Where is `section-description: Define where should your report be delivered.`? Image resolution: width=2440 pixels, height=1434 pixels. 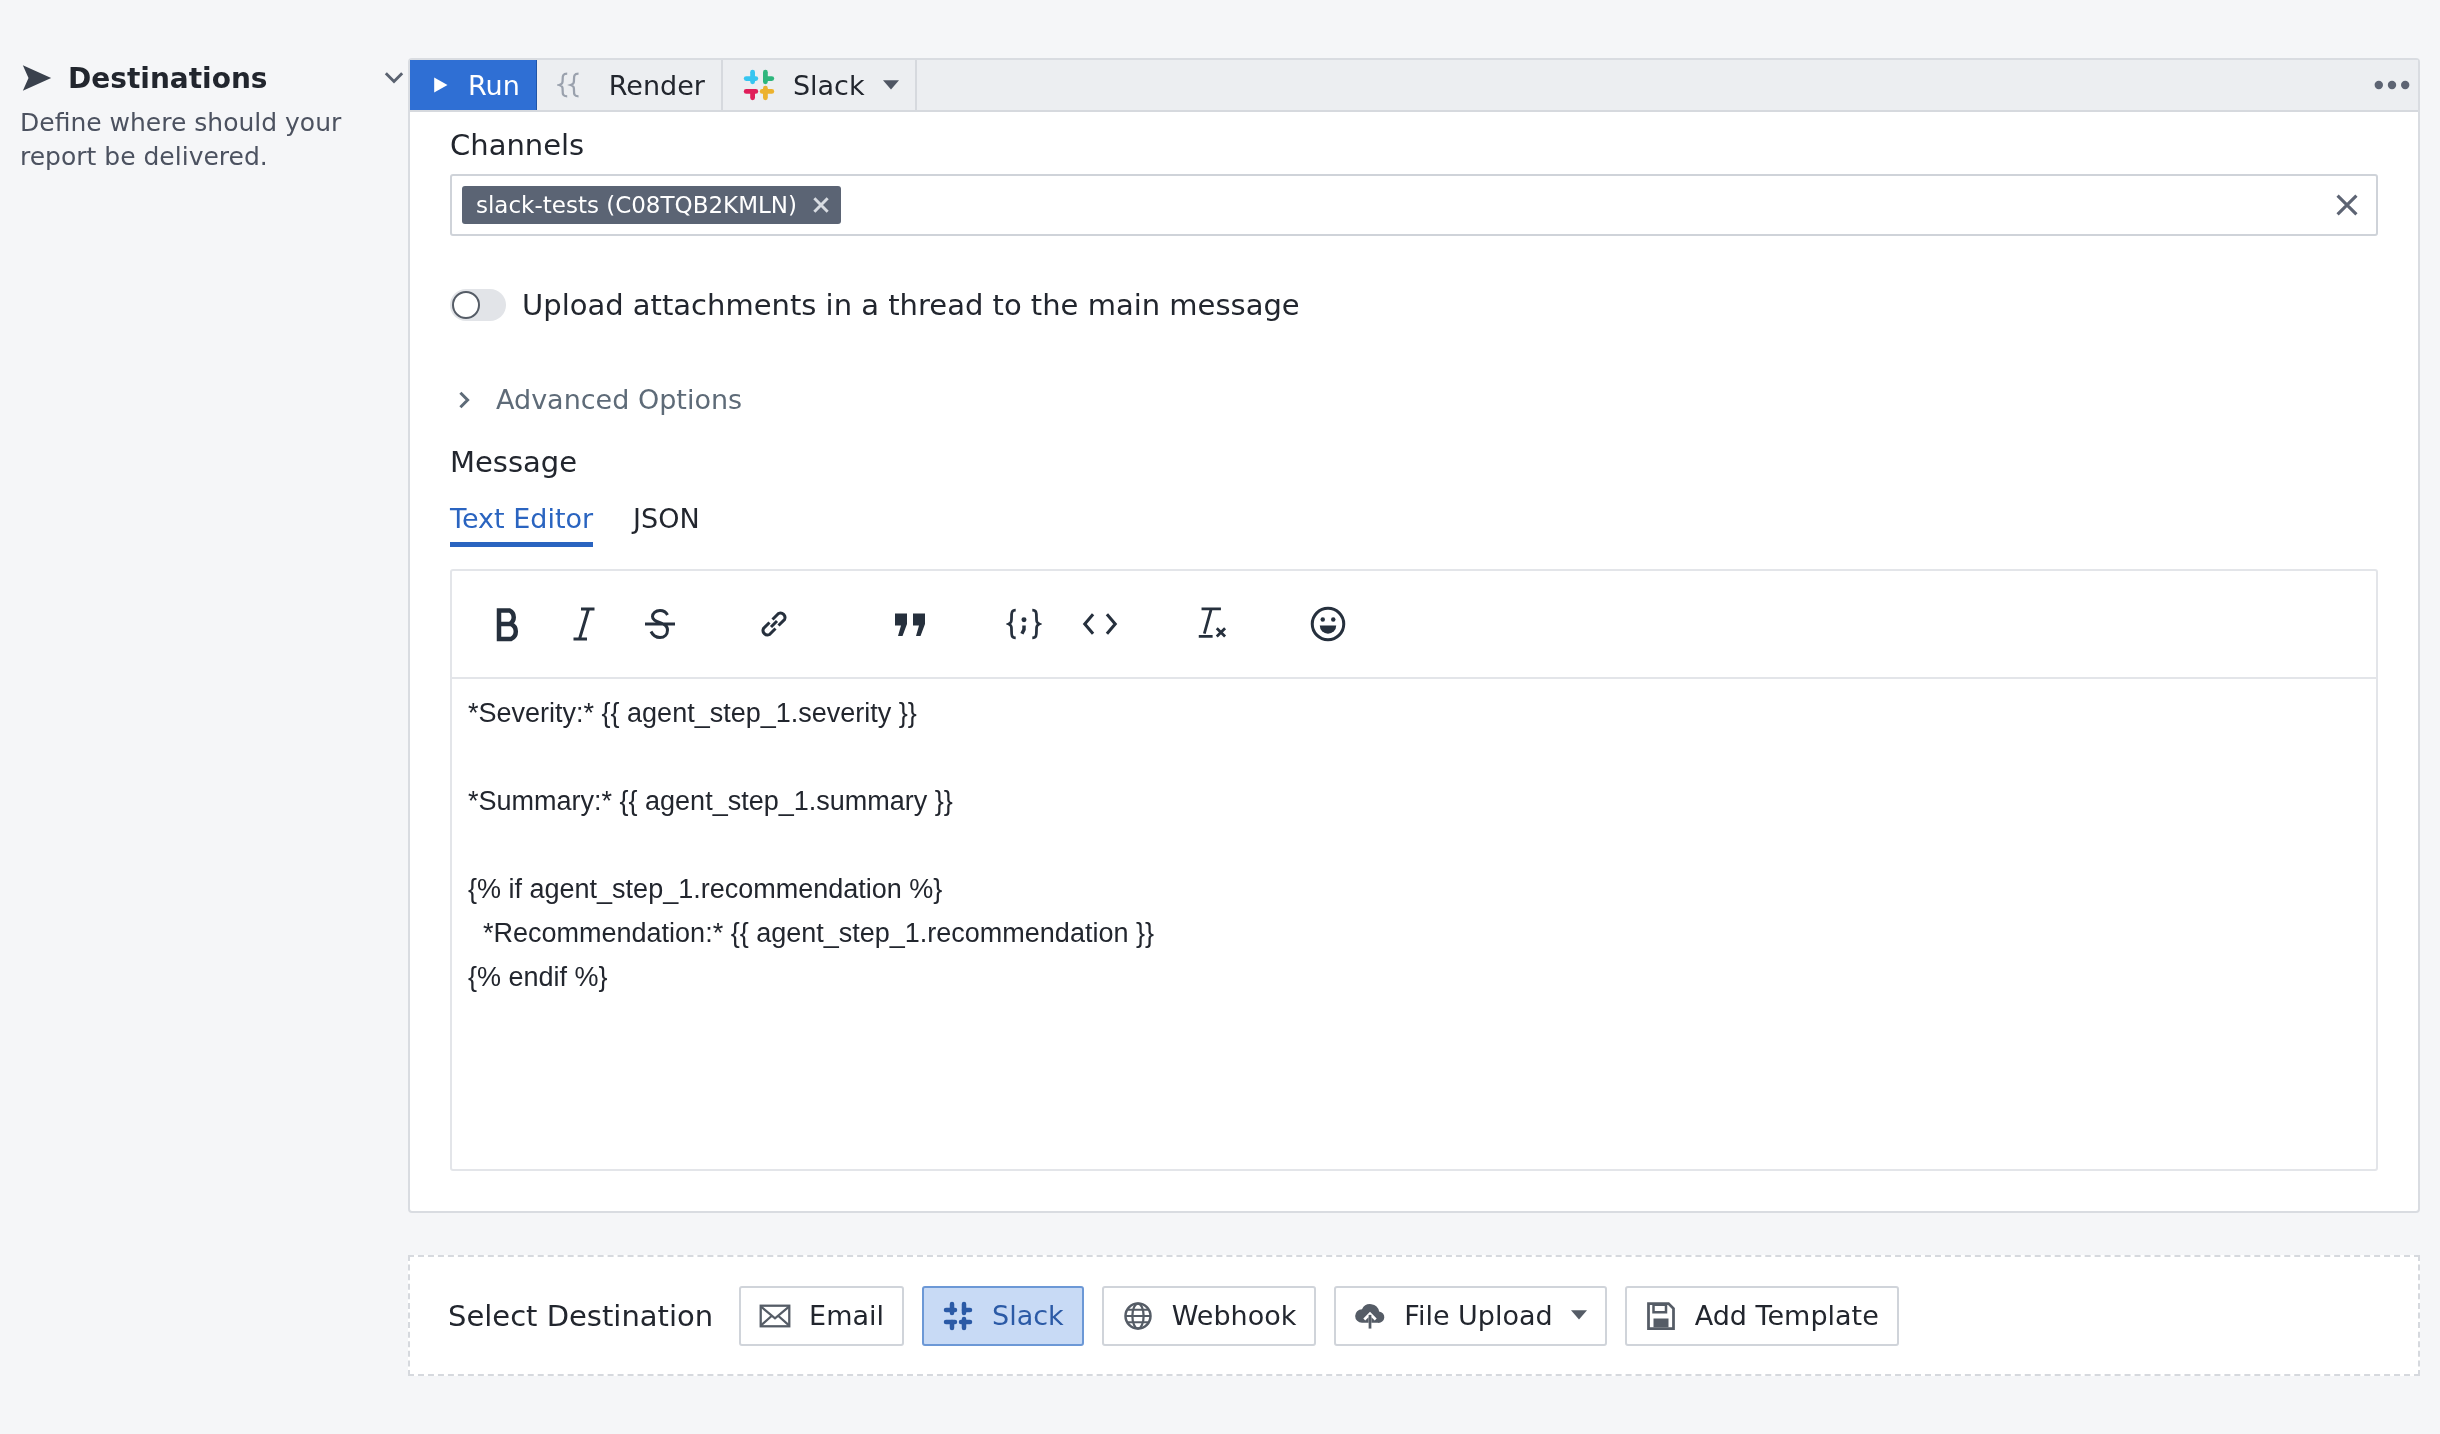 section-description: Define where should your report be delivered. is located at coordinates (181, 140).